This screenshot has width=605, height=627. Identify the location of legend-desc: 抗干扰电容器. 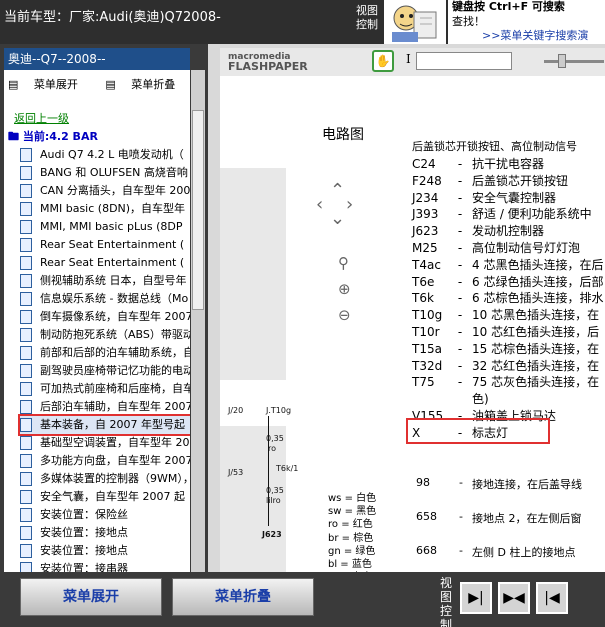
(508, 164).